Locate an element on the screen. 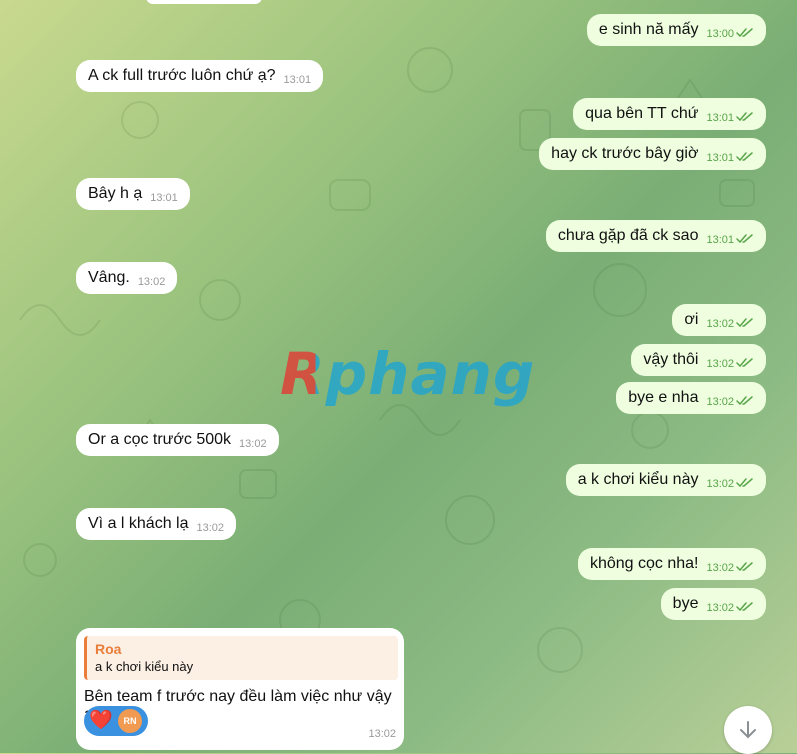 The height and width of the screenshot is (754, 797). outgoing-message-bubble: qua bên TT chứ 13:01 is located at coordinates (669, 114).